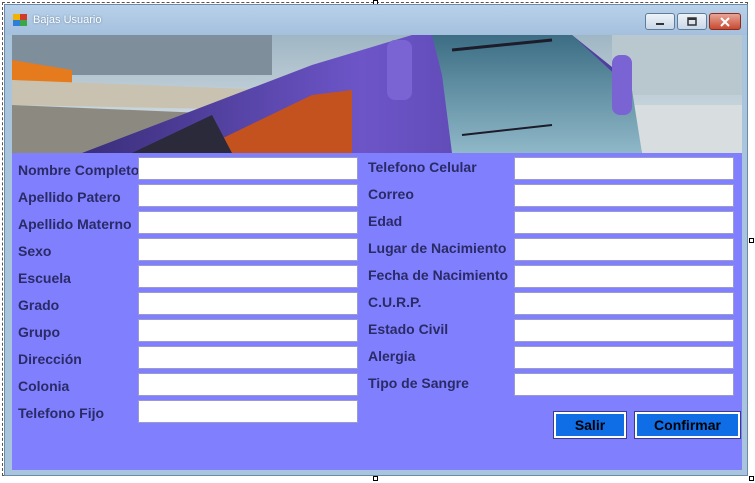 The height and width of the screenshot is (483, 755). I want to click on field-correo, so click(624, 195).